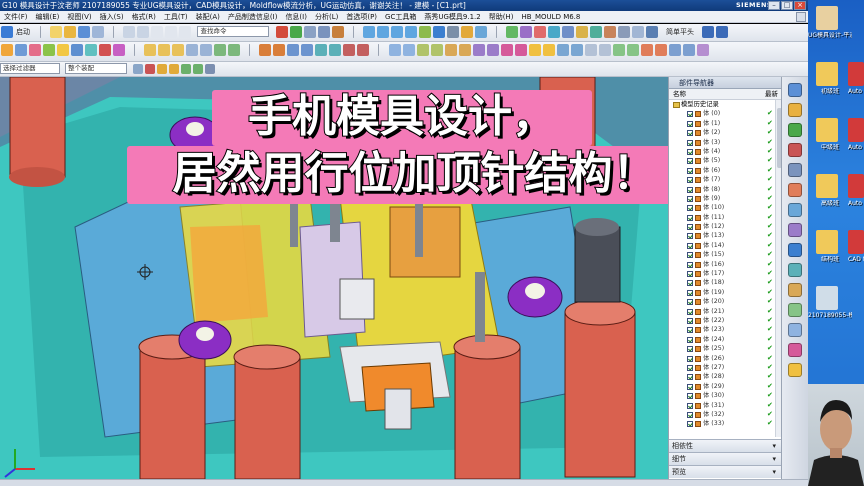 Image resolution: width=864 pixels, height=486 pixels. What do you see at coordinates (96, 68) in the screenshot?
I see `assembly-scope-select: 整个装配` at bounding box center [96, 68].